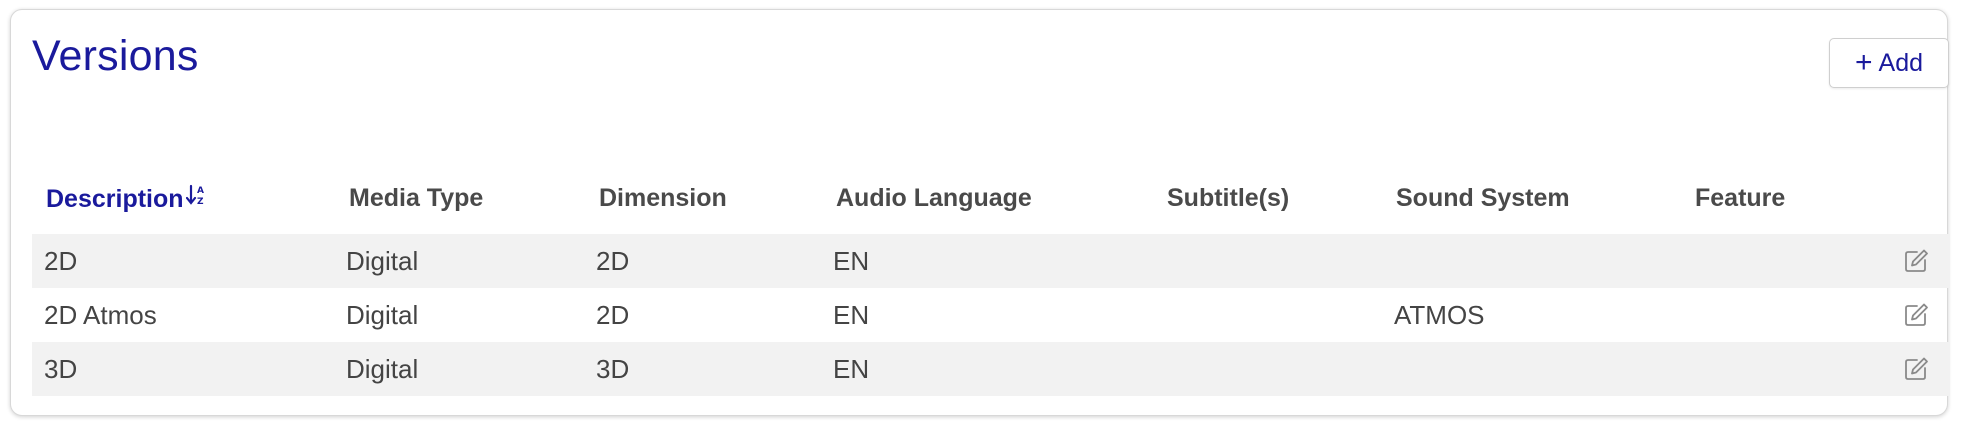 The image size is (1976, 432). Describe the element at coordinates (1863, 62) in the screenshot. I see `plus-icon: +` at that location.